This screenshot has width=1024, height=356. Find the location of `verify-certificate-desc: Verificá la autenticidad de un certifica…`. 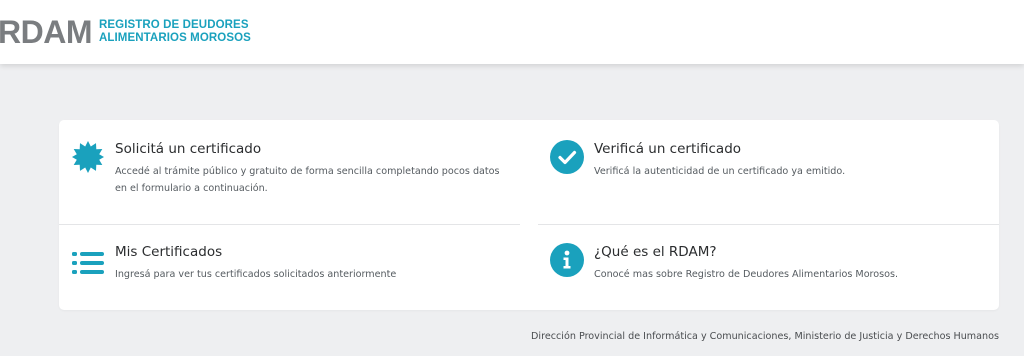

verify-certificate-desc: Verificá la autenticidad de un certifica… is located at coordinates (720, 171).